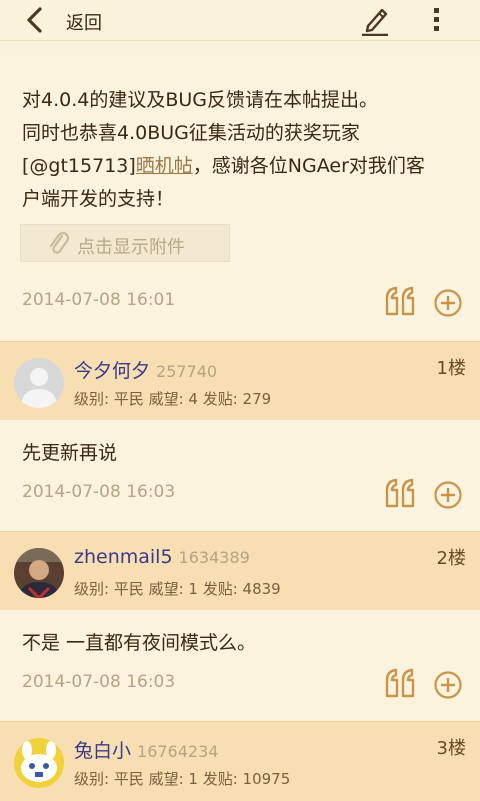 The width and height of the screenshot is (480, 801). Describe the element at coordinates (112, 371) in the screenshot. I see `username-text: 今夕何夕` at that location.